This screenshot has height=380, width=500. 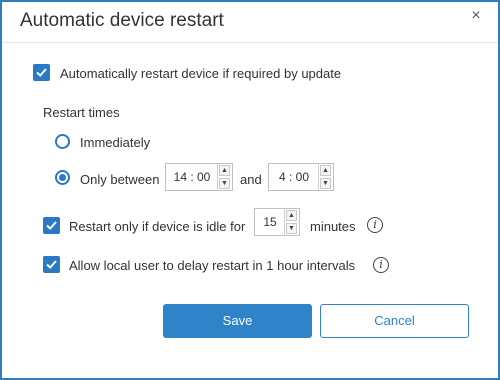 What do you see at coordinates (41, 72) in the screenshot?
I see `auto-restart-checkbox` at bounding box center [41, 72].